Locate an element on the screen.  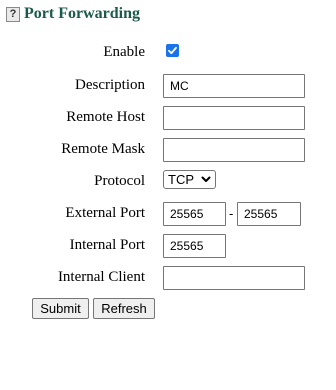
checkmark-icon is located at coordinates (172, 50).